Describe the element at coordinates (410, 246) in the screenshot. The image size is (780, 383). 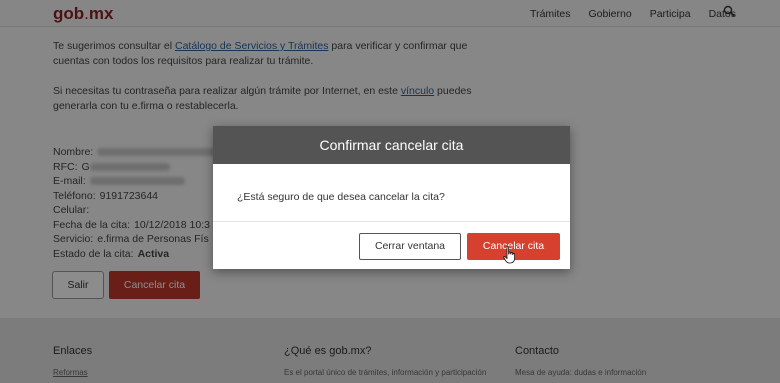
I see `close-window-button: Cerrar ventana` at that location.